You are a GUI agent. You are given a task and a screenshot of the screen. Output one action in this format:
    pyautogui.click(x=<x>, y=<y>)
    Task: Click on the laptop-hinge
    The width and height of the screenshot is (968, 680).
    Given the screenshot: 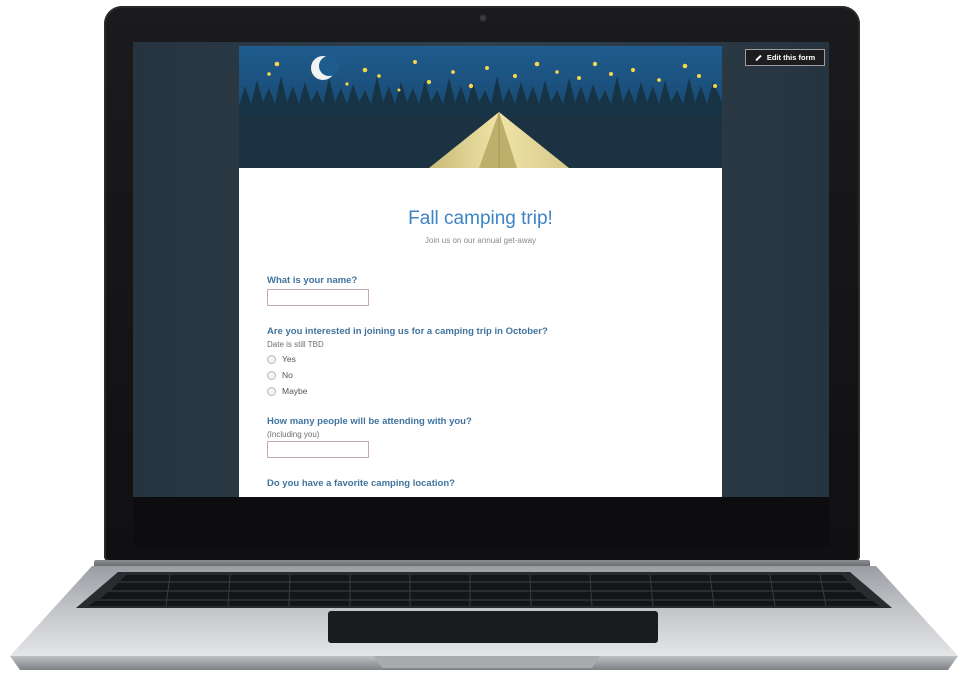 What is the action you would take?
    pyautogui.click(x=482, y=564)
    